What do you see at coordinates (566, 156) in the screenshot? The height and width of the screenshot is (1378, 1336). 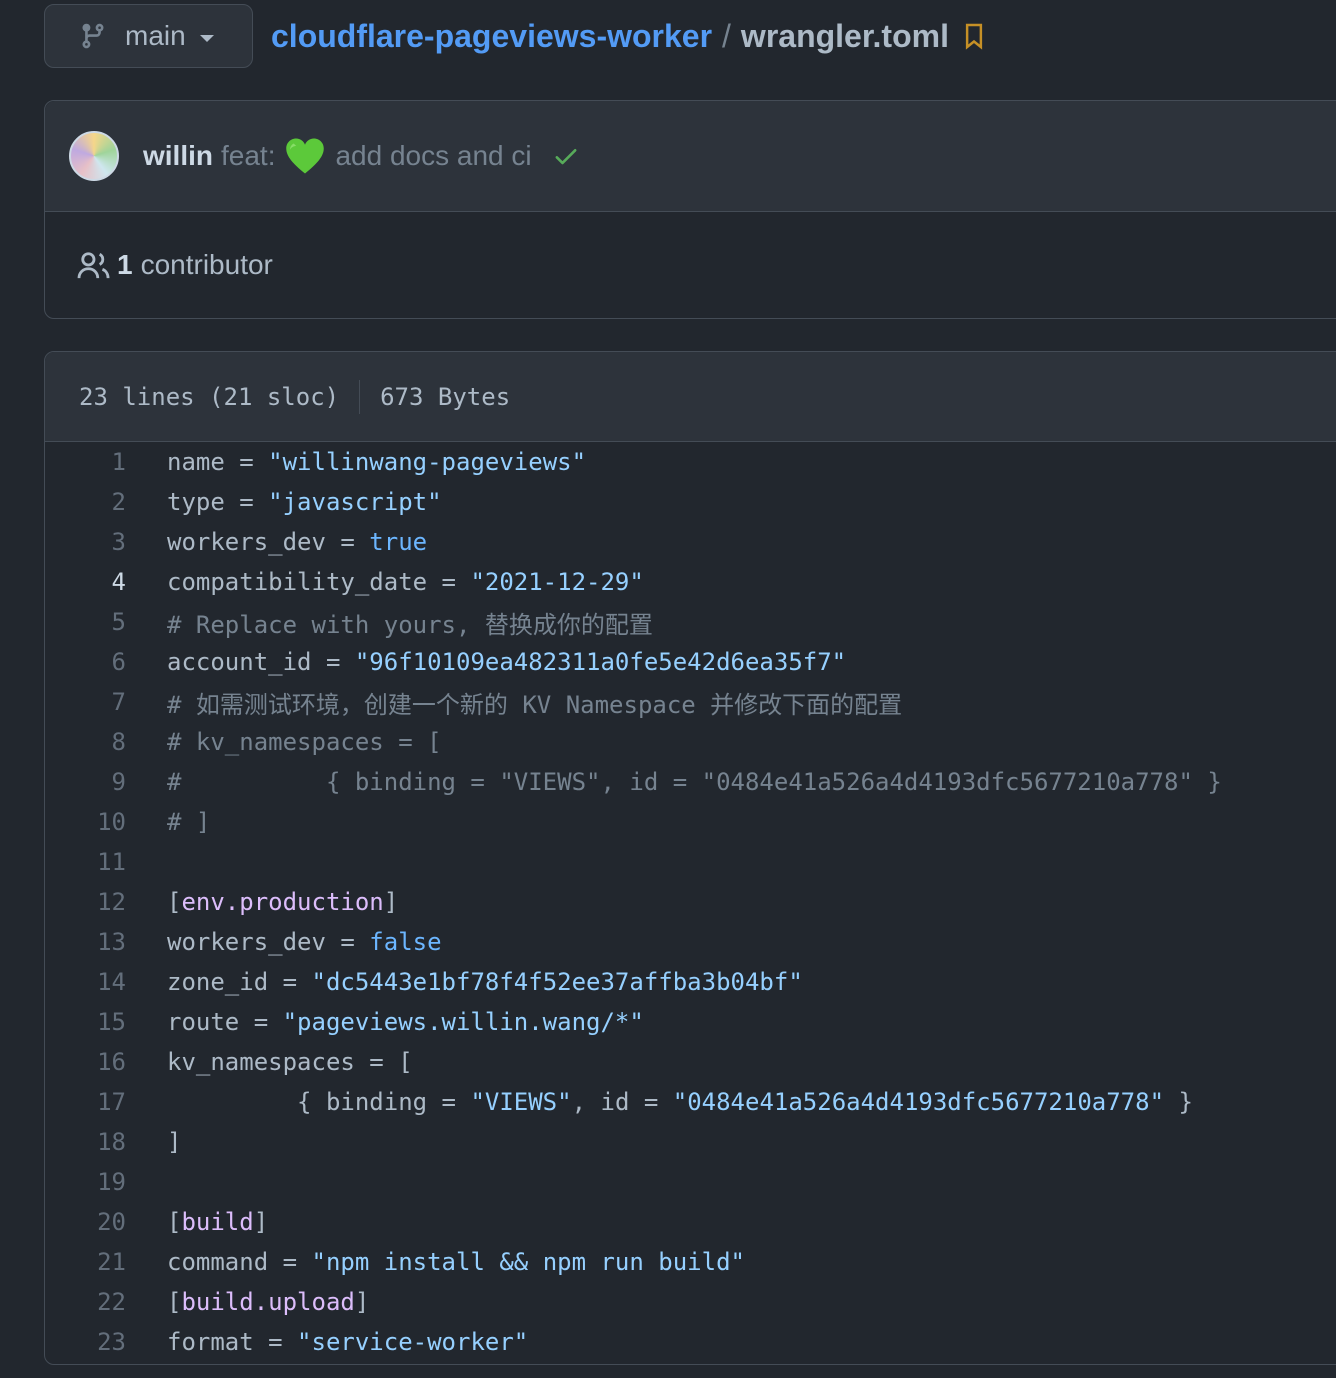 I see `check-icon` at bounding box center [566, 156].